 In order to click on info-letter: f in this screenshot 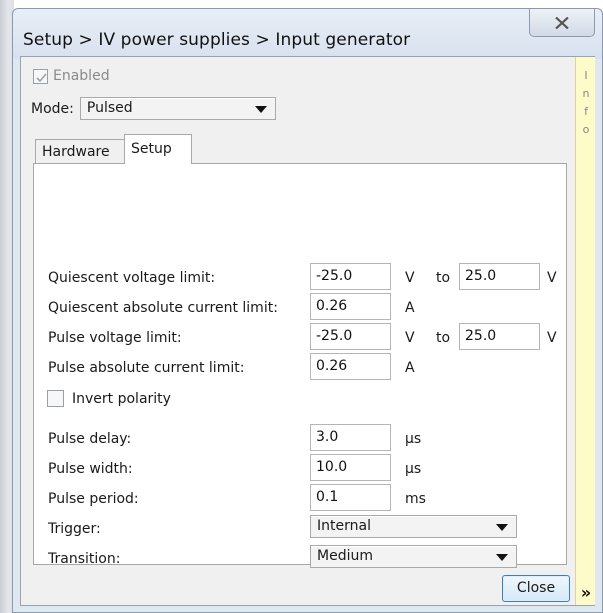, I will do `click(586, 111)`.